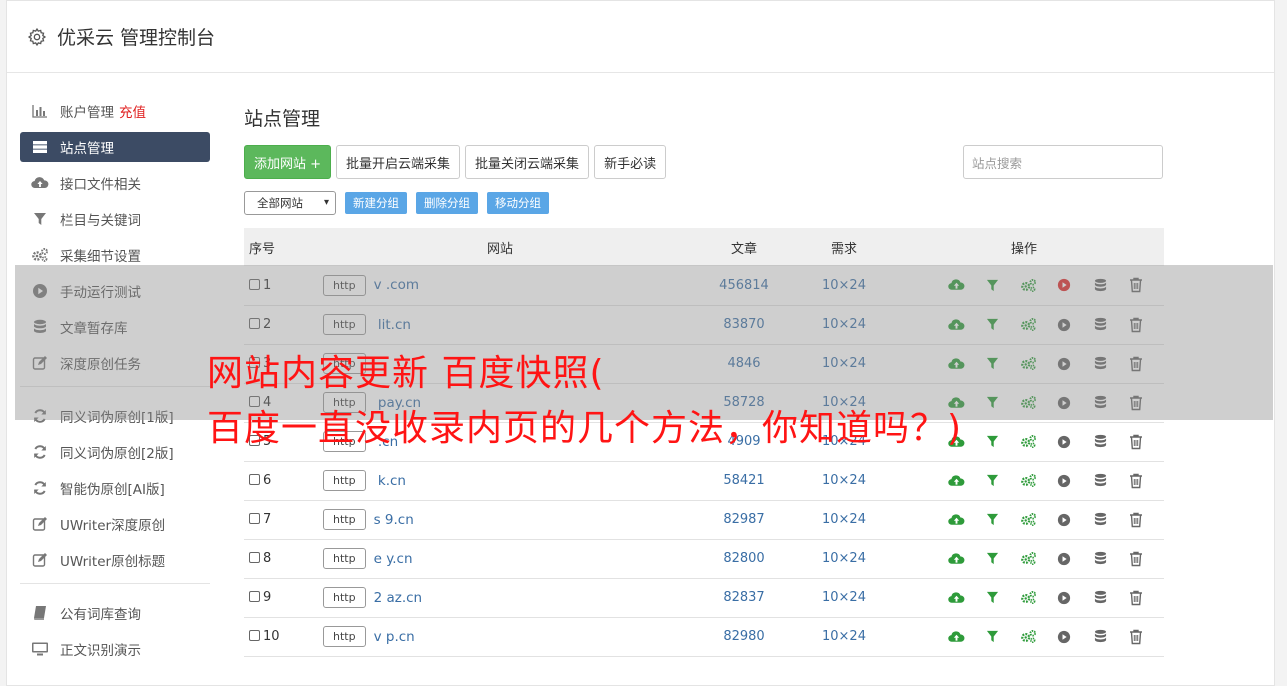  What do you see at coordinates (115, 147) in the screenshot?
I see `sidebar-item-sites: 站点管理` at bounding box center [115, 147].